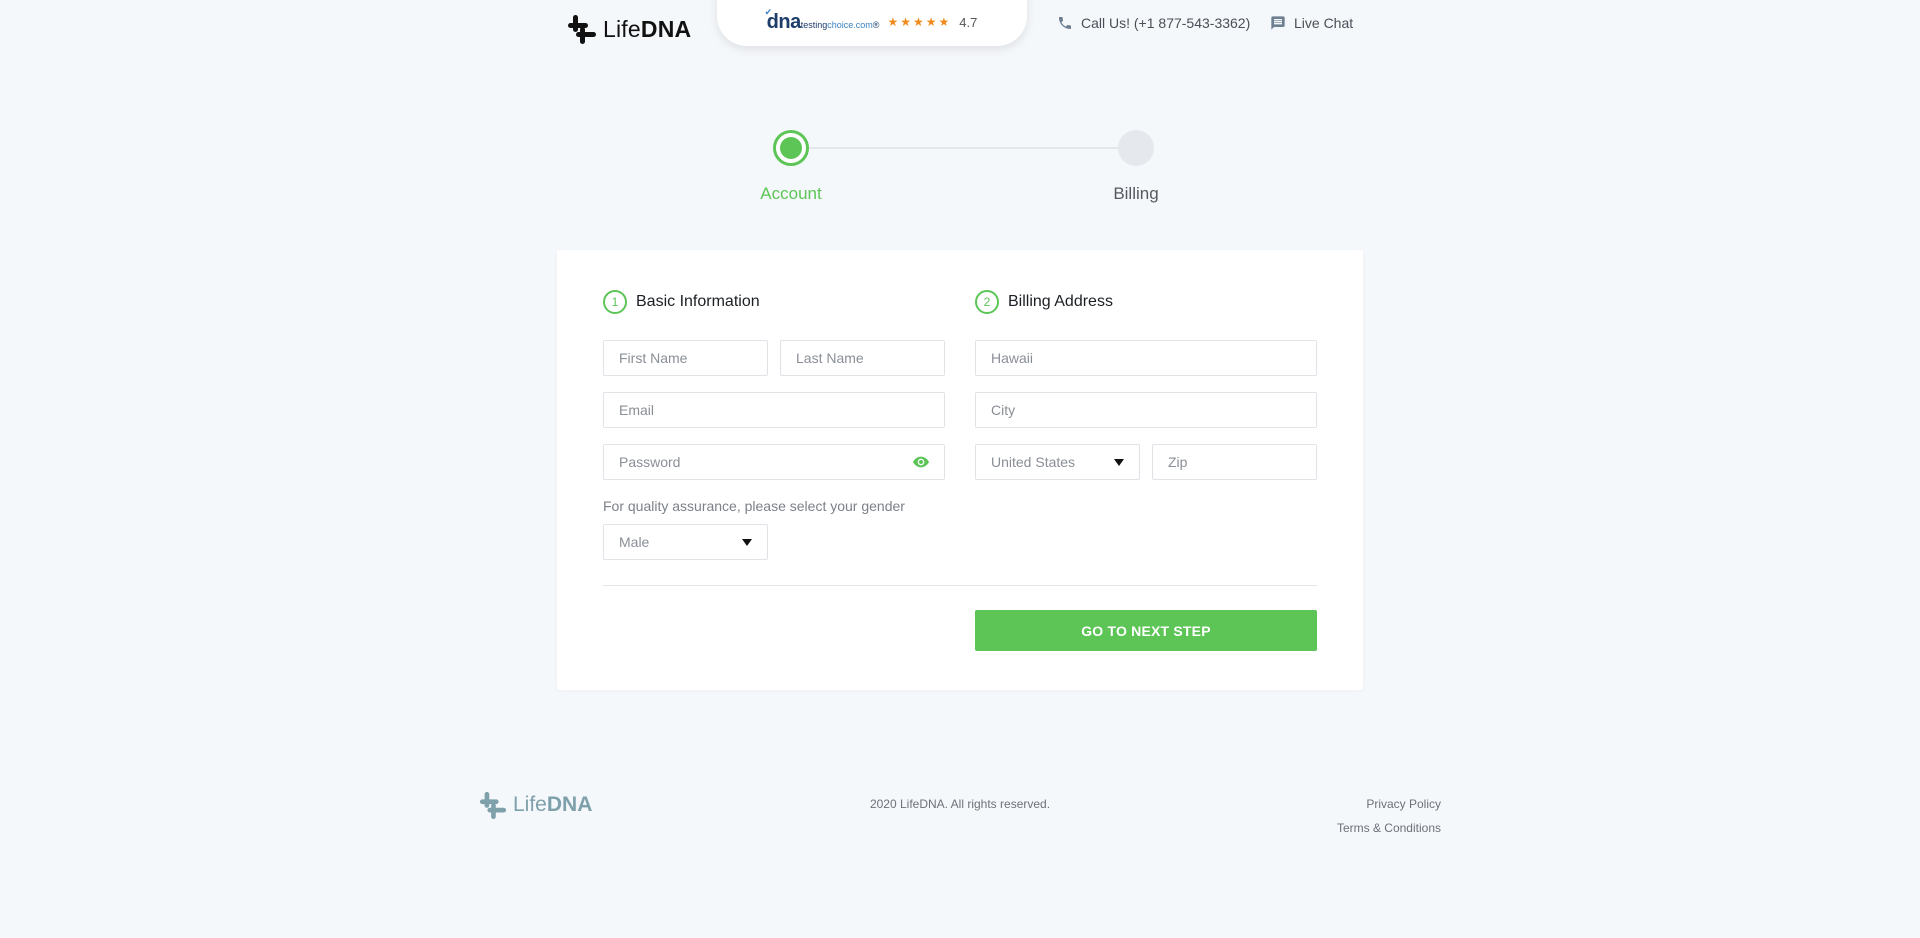 This screenshot has height=938, width=1920. Describe the element at coordinates (553, 804) in the screenshot. I see `footer-logo-wordmark: LifeDNA` at that location.